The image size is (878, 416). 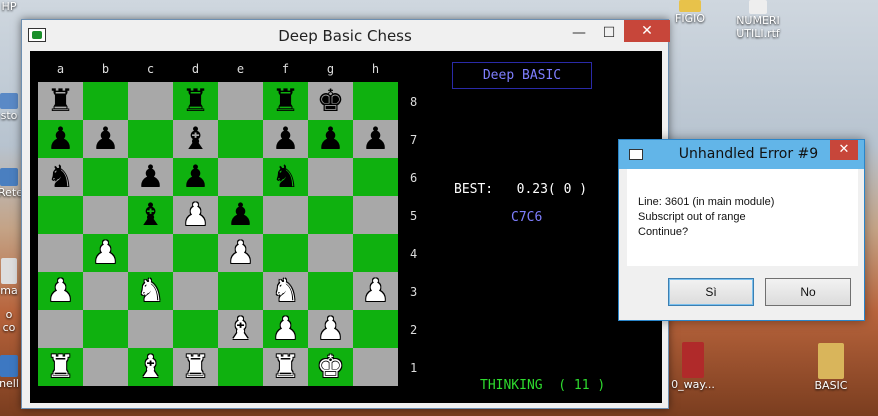 I want to click on square-h6, so click(x=375, y=177).